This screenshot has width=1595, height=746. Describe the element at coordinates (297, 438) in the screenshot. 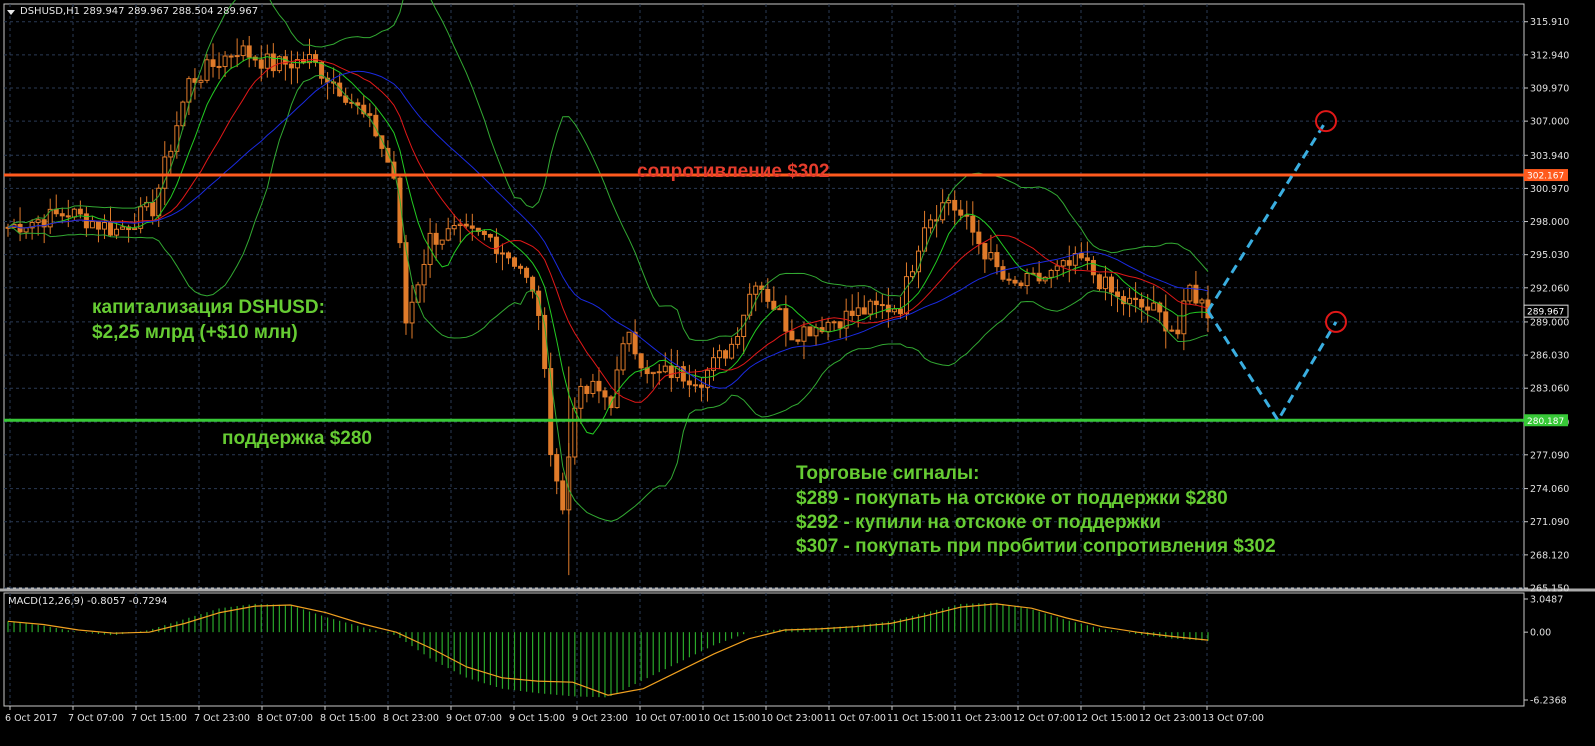

I see `support-label: поддержка $280` at that location.